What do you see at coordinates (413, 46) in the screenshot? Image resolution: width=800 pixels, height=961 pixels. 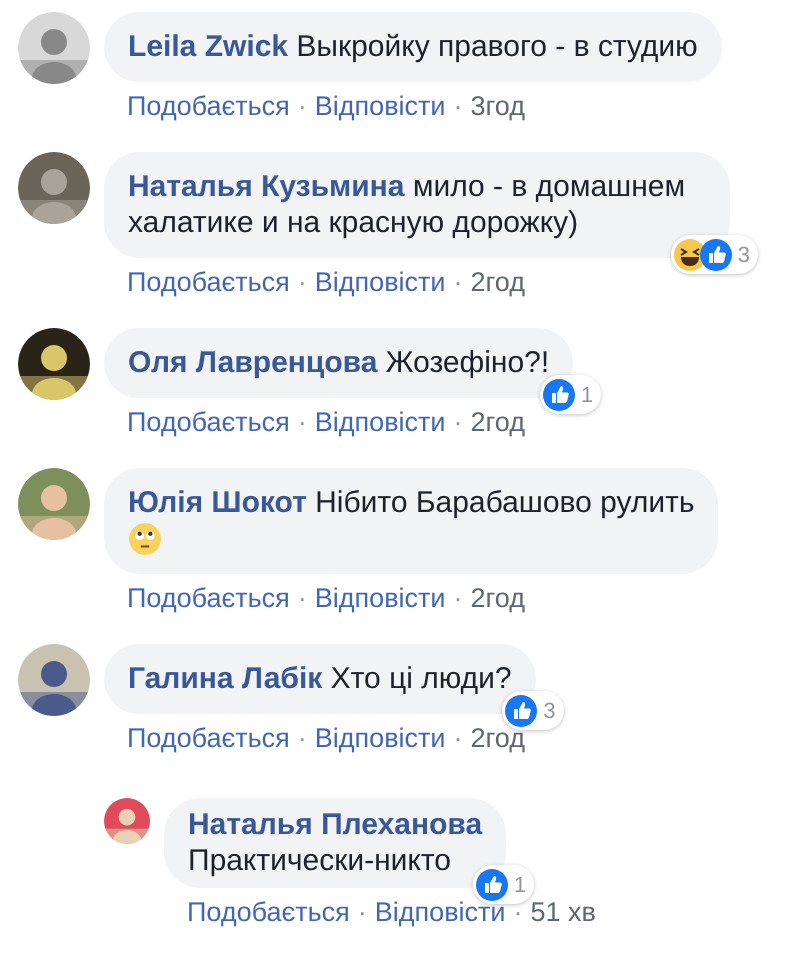 I see `comment-text: Leila Zwick Выкройку правого - в студию` at bounding box center [413, 46].